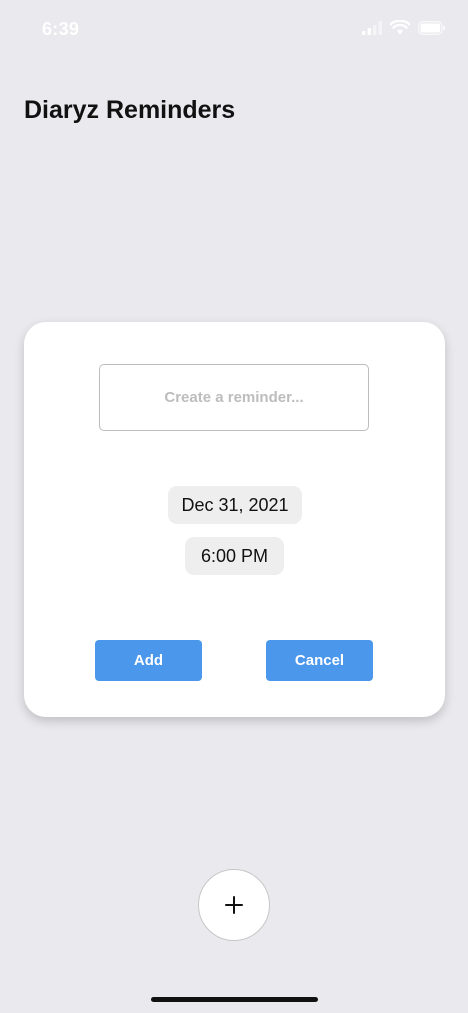  Describe the element at coordinates (234, 999) in the screenshot. I see `home-indicator` at that location.